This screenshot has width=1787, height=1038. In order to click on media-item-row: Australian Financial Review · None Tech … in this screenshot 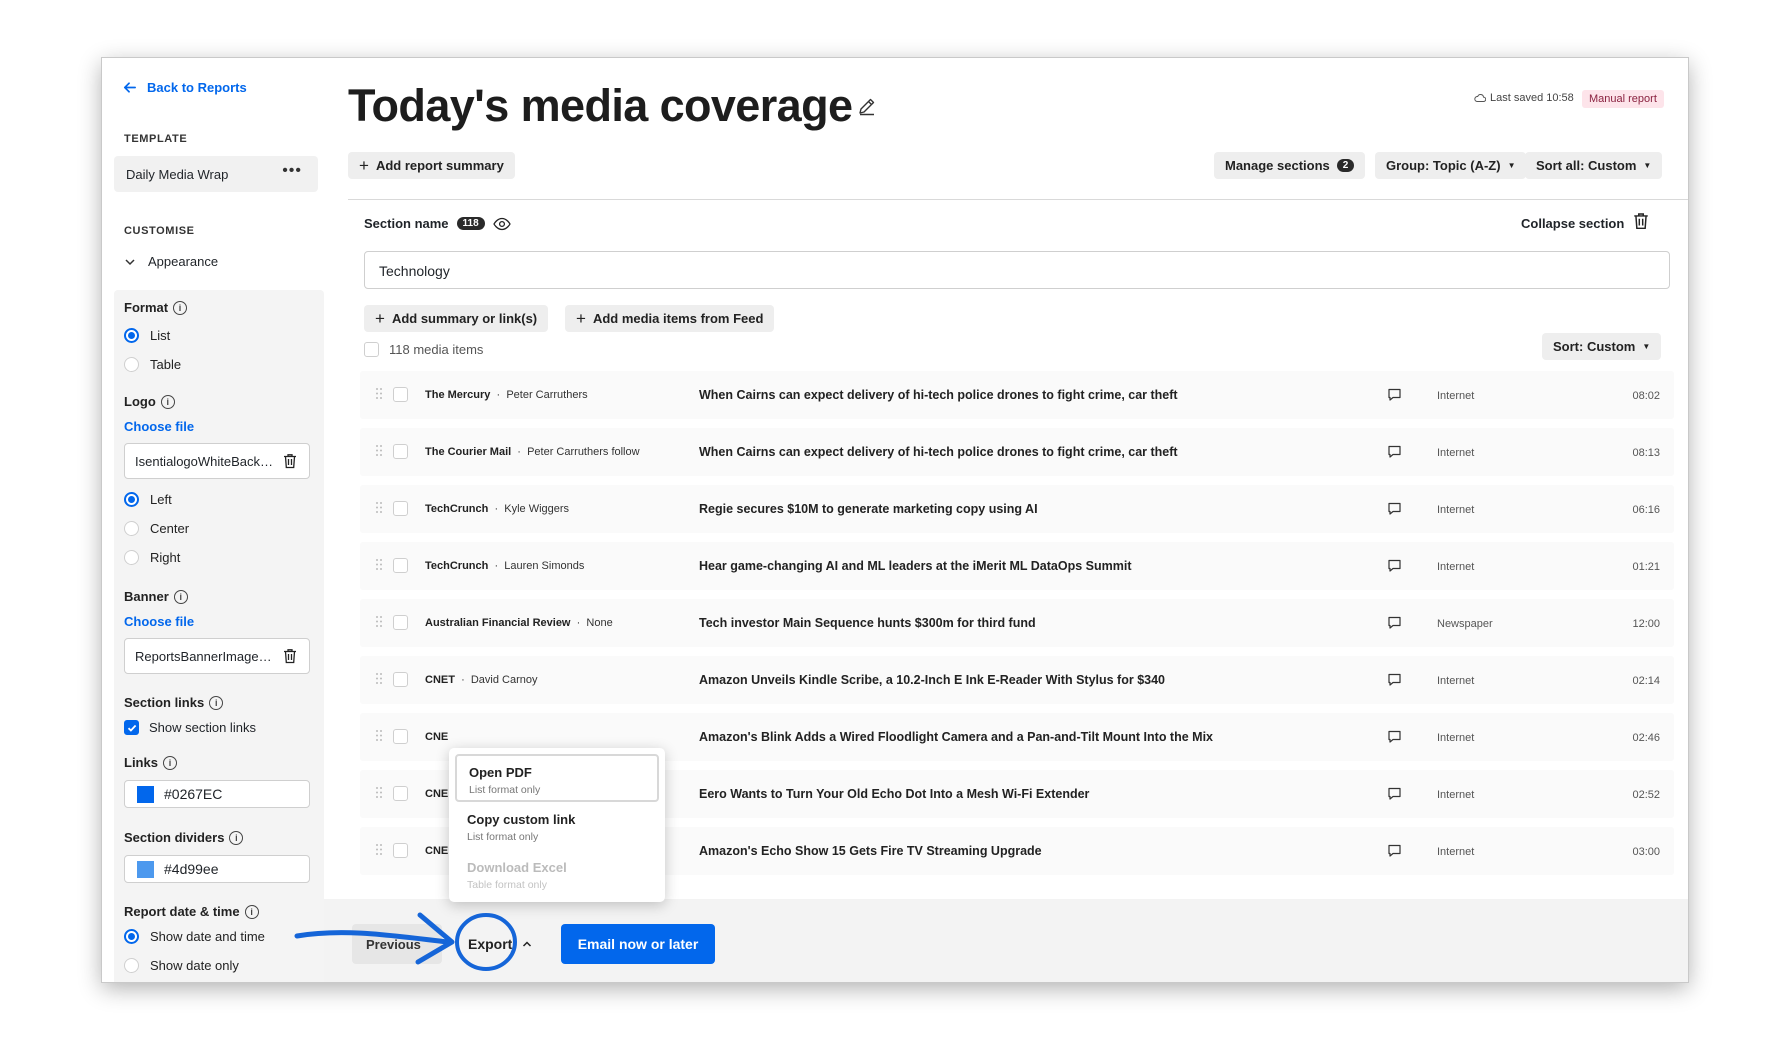, I will do `click(1017, 623)`.